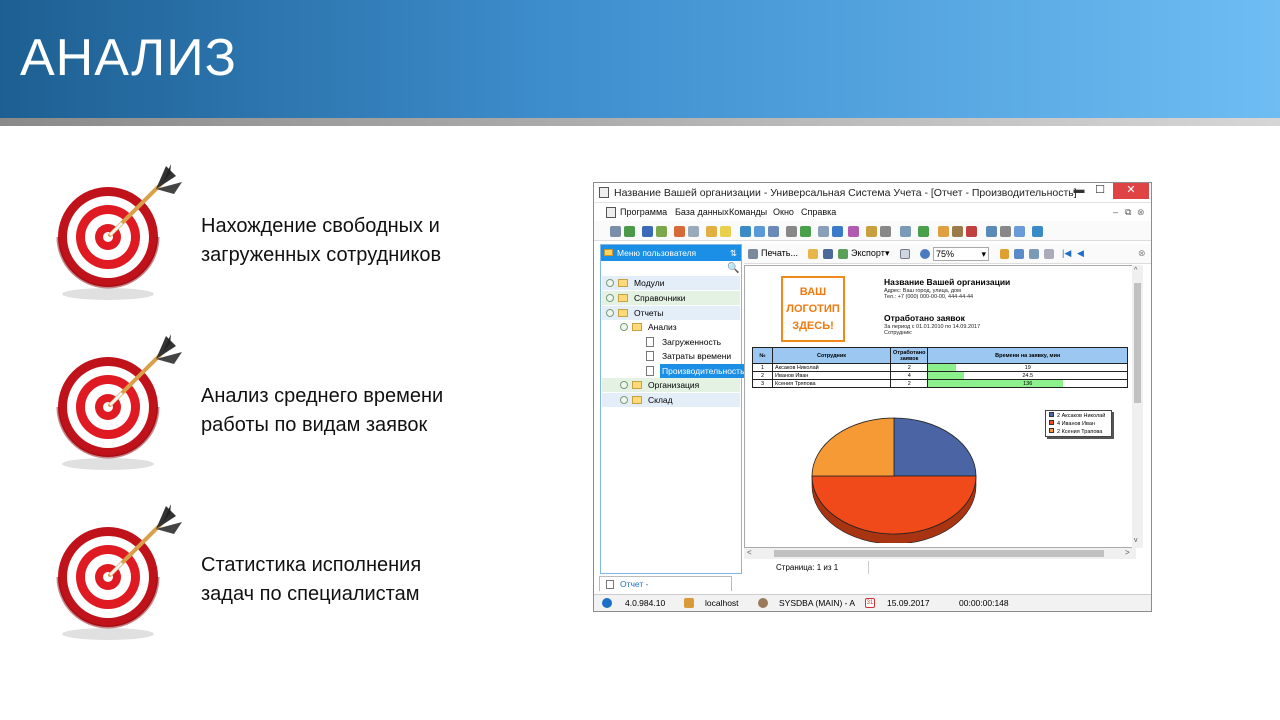  What do you see at coordinates (868, 253) in the screenshot?
I see `export-button: Экспорт` at bounding box center [868, 253].